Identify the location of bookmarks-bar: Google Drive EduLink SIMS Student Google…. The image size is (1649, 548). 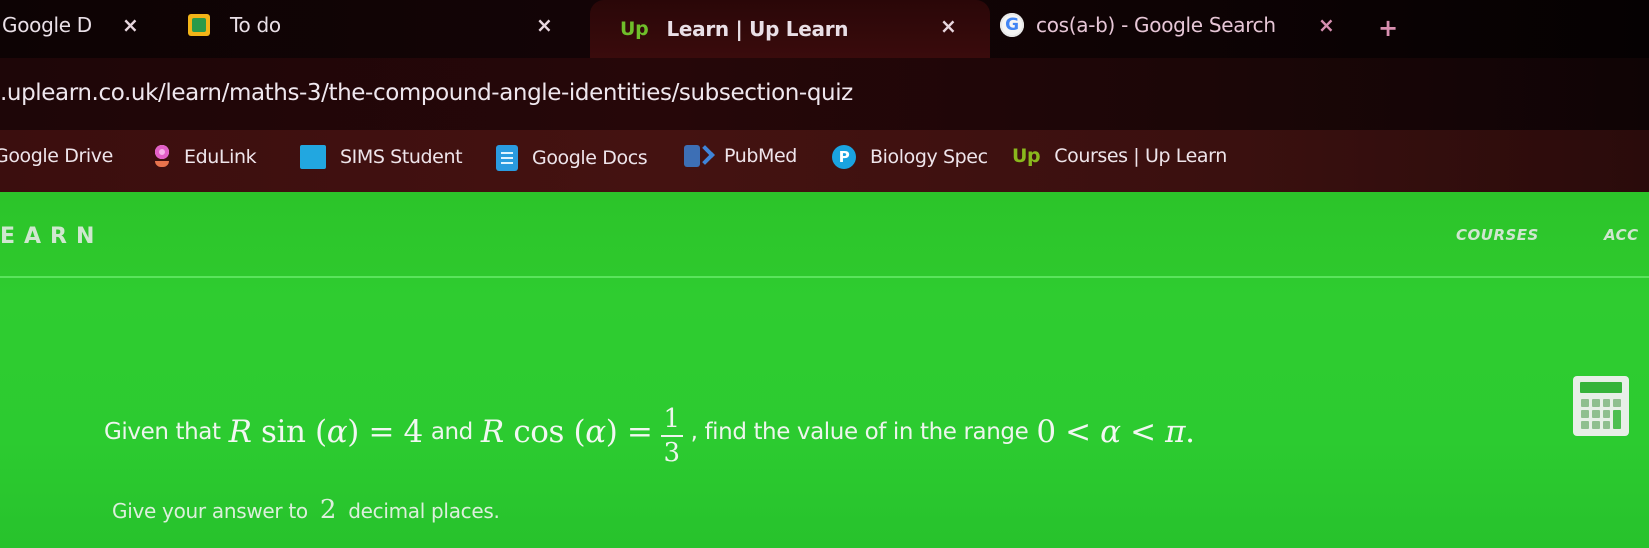
(824, 161).